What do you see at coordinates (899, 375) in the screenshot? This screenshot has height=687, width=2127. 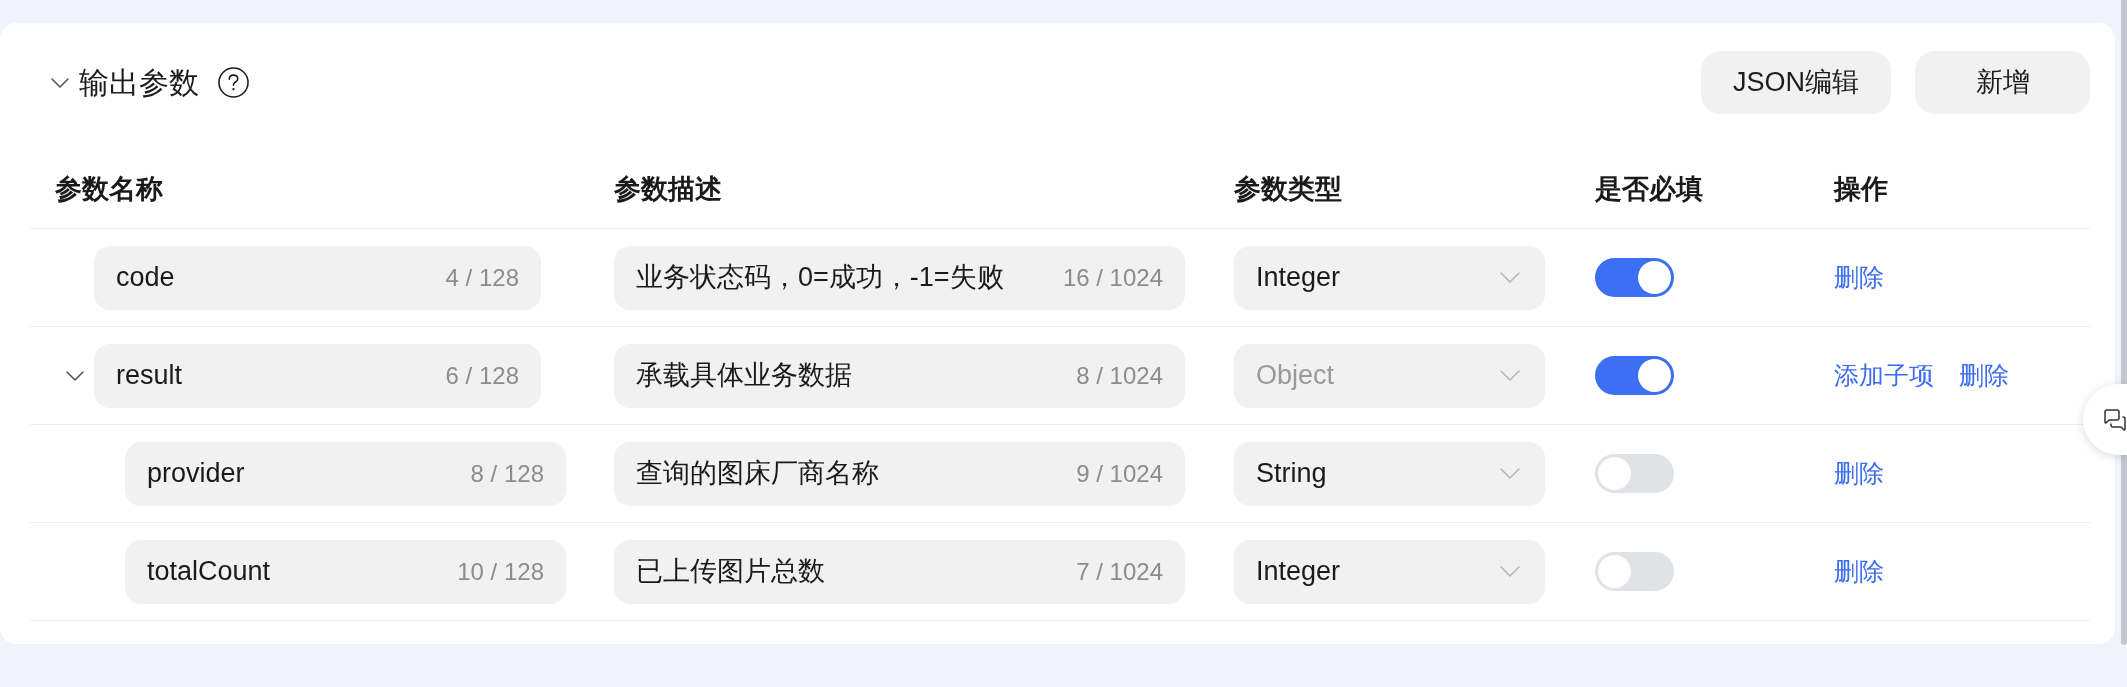 I see `description-input: 承载具体业务数据 8 / 1024` at bounding box center [899, 375].